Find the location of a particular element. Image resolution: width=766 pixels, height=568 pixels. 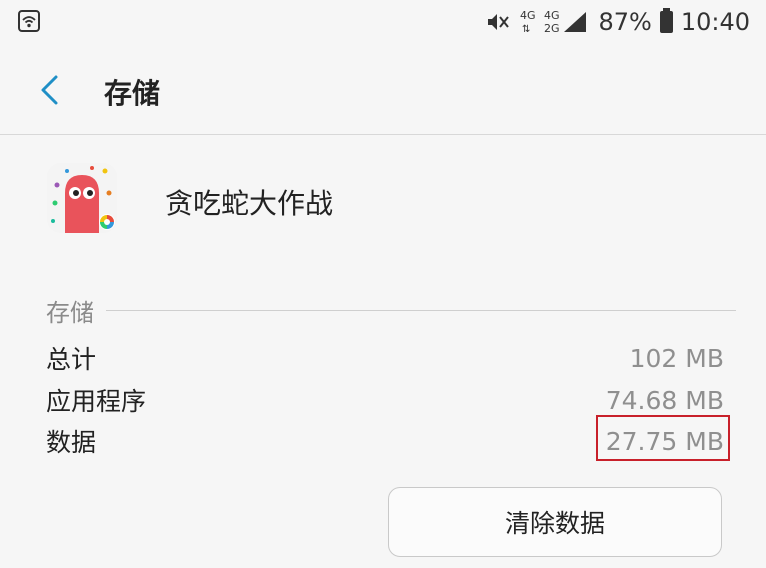

storage-section-header: 存储 is located at coordinates (391, 310).